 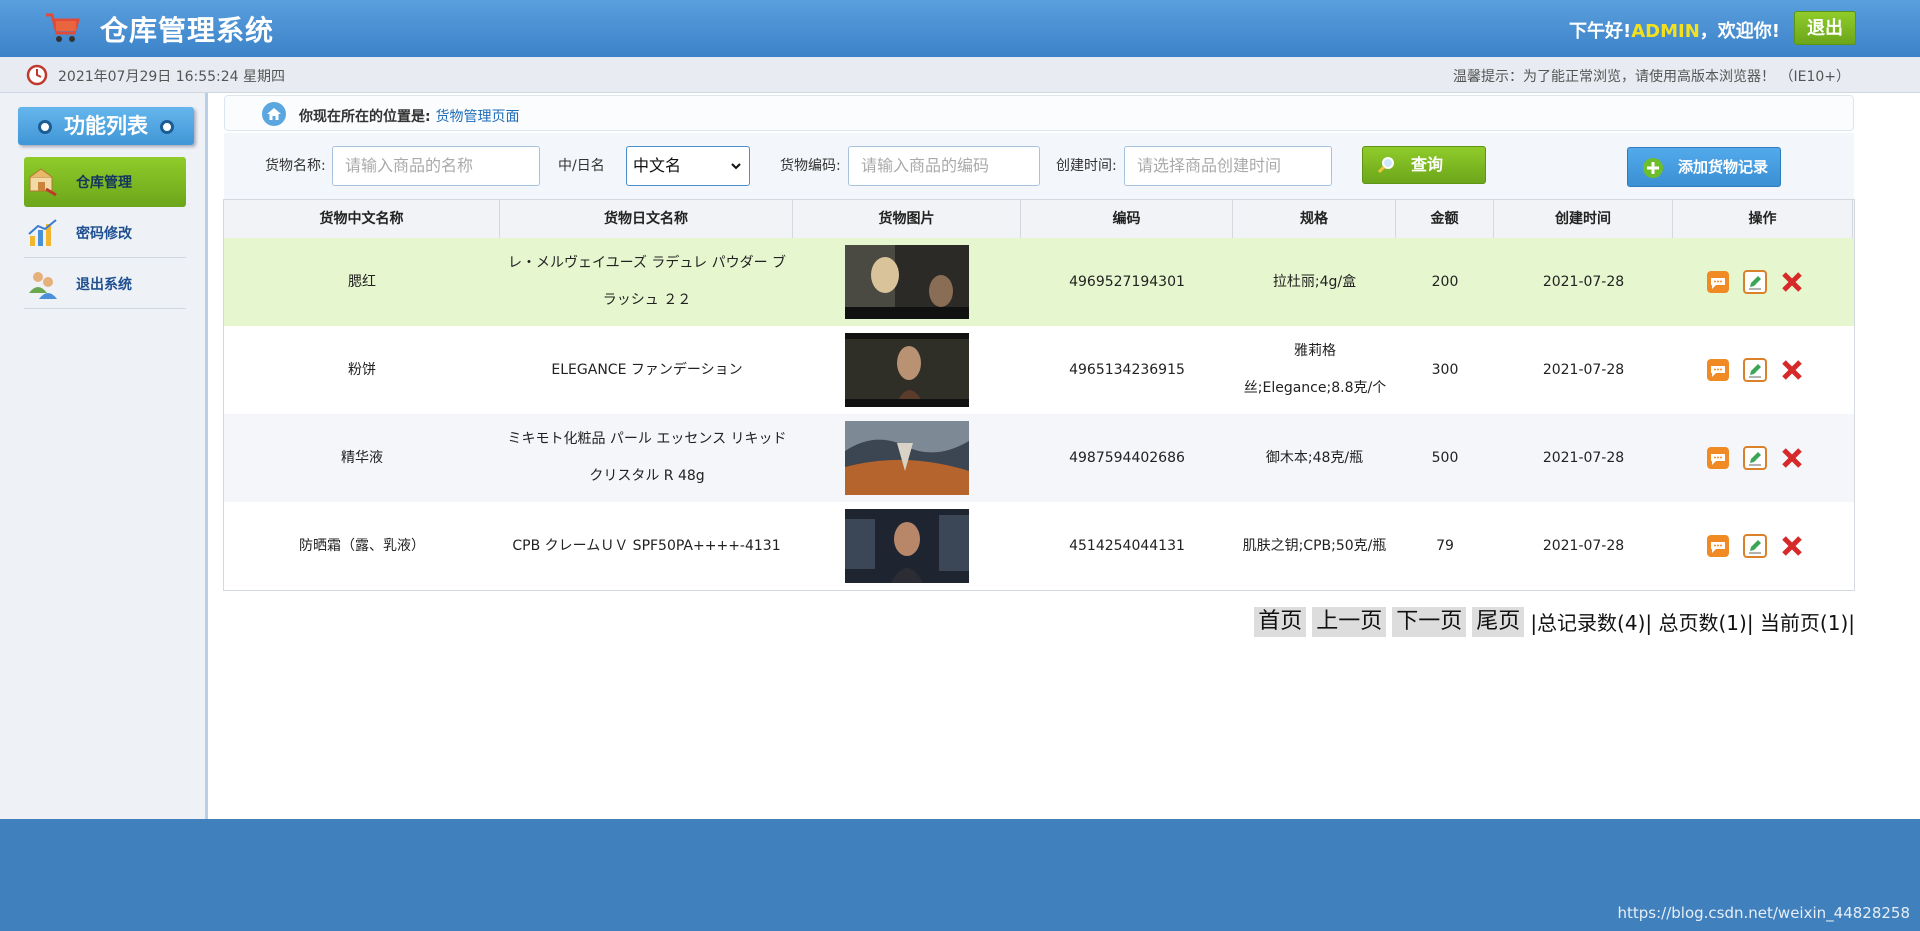 What do you see at coordinates (688, 166) in the screenshot?
I see `lang-select: 中文名` at bounding box center [688, 166].